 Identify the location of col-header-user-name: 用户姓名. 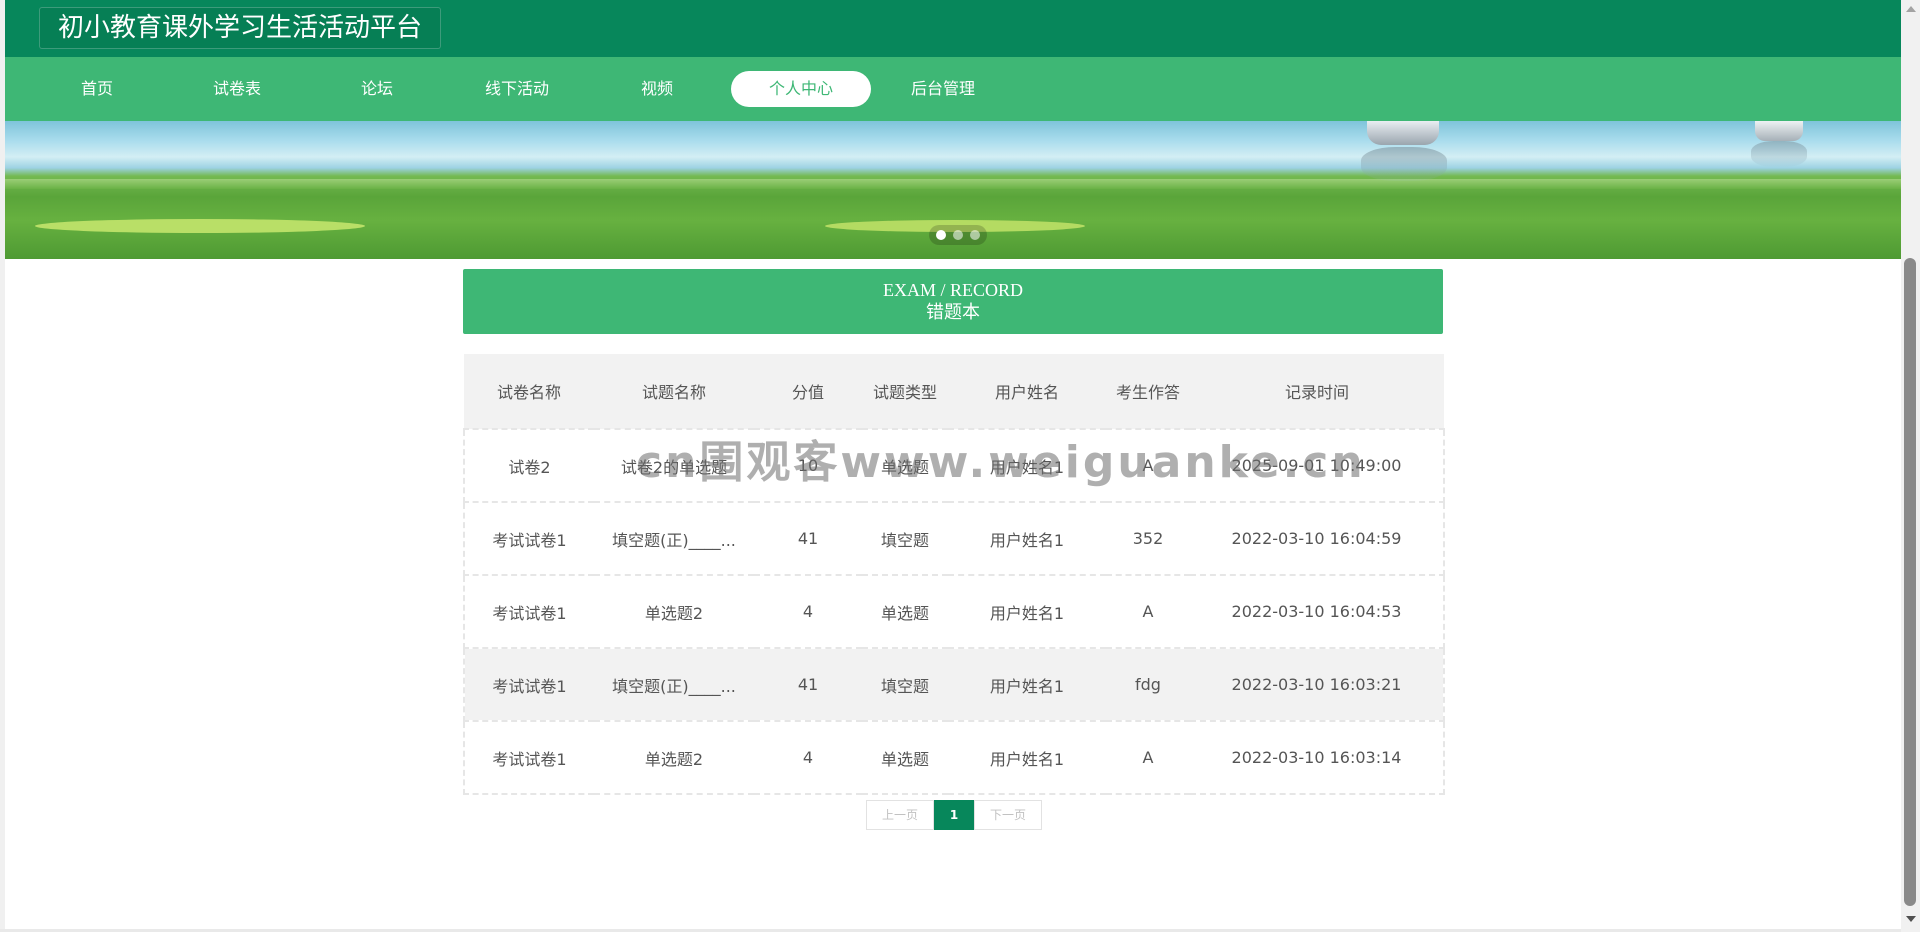
(1027, 392).